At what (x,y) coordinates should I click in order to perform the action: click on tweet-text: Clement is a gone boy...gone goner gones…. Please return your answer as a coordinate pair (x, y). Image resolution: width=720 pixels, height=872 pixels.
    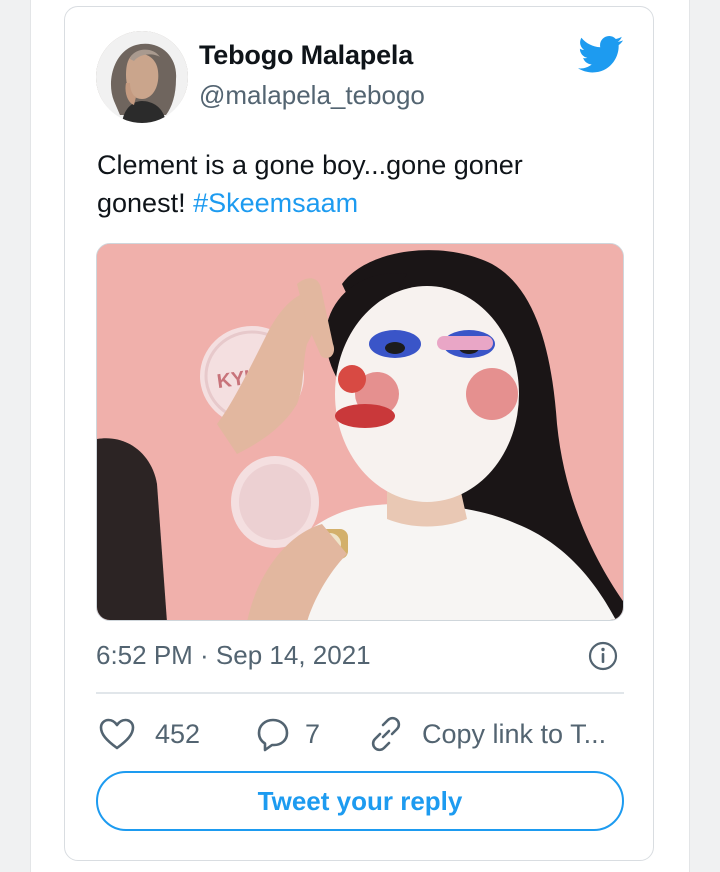
    Looking at the image, I should click on (357, 184).